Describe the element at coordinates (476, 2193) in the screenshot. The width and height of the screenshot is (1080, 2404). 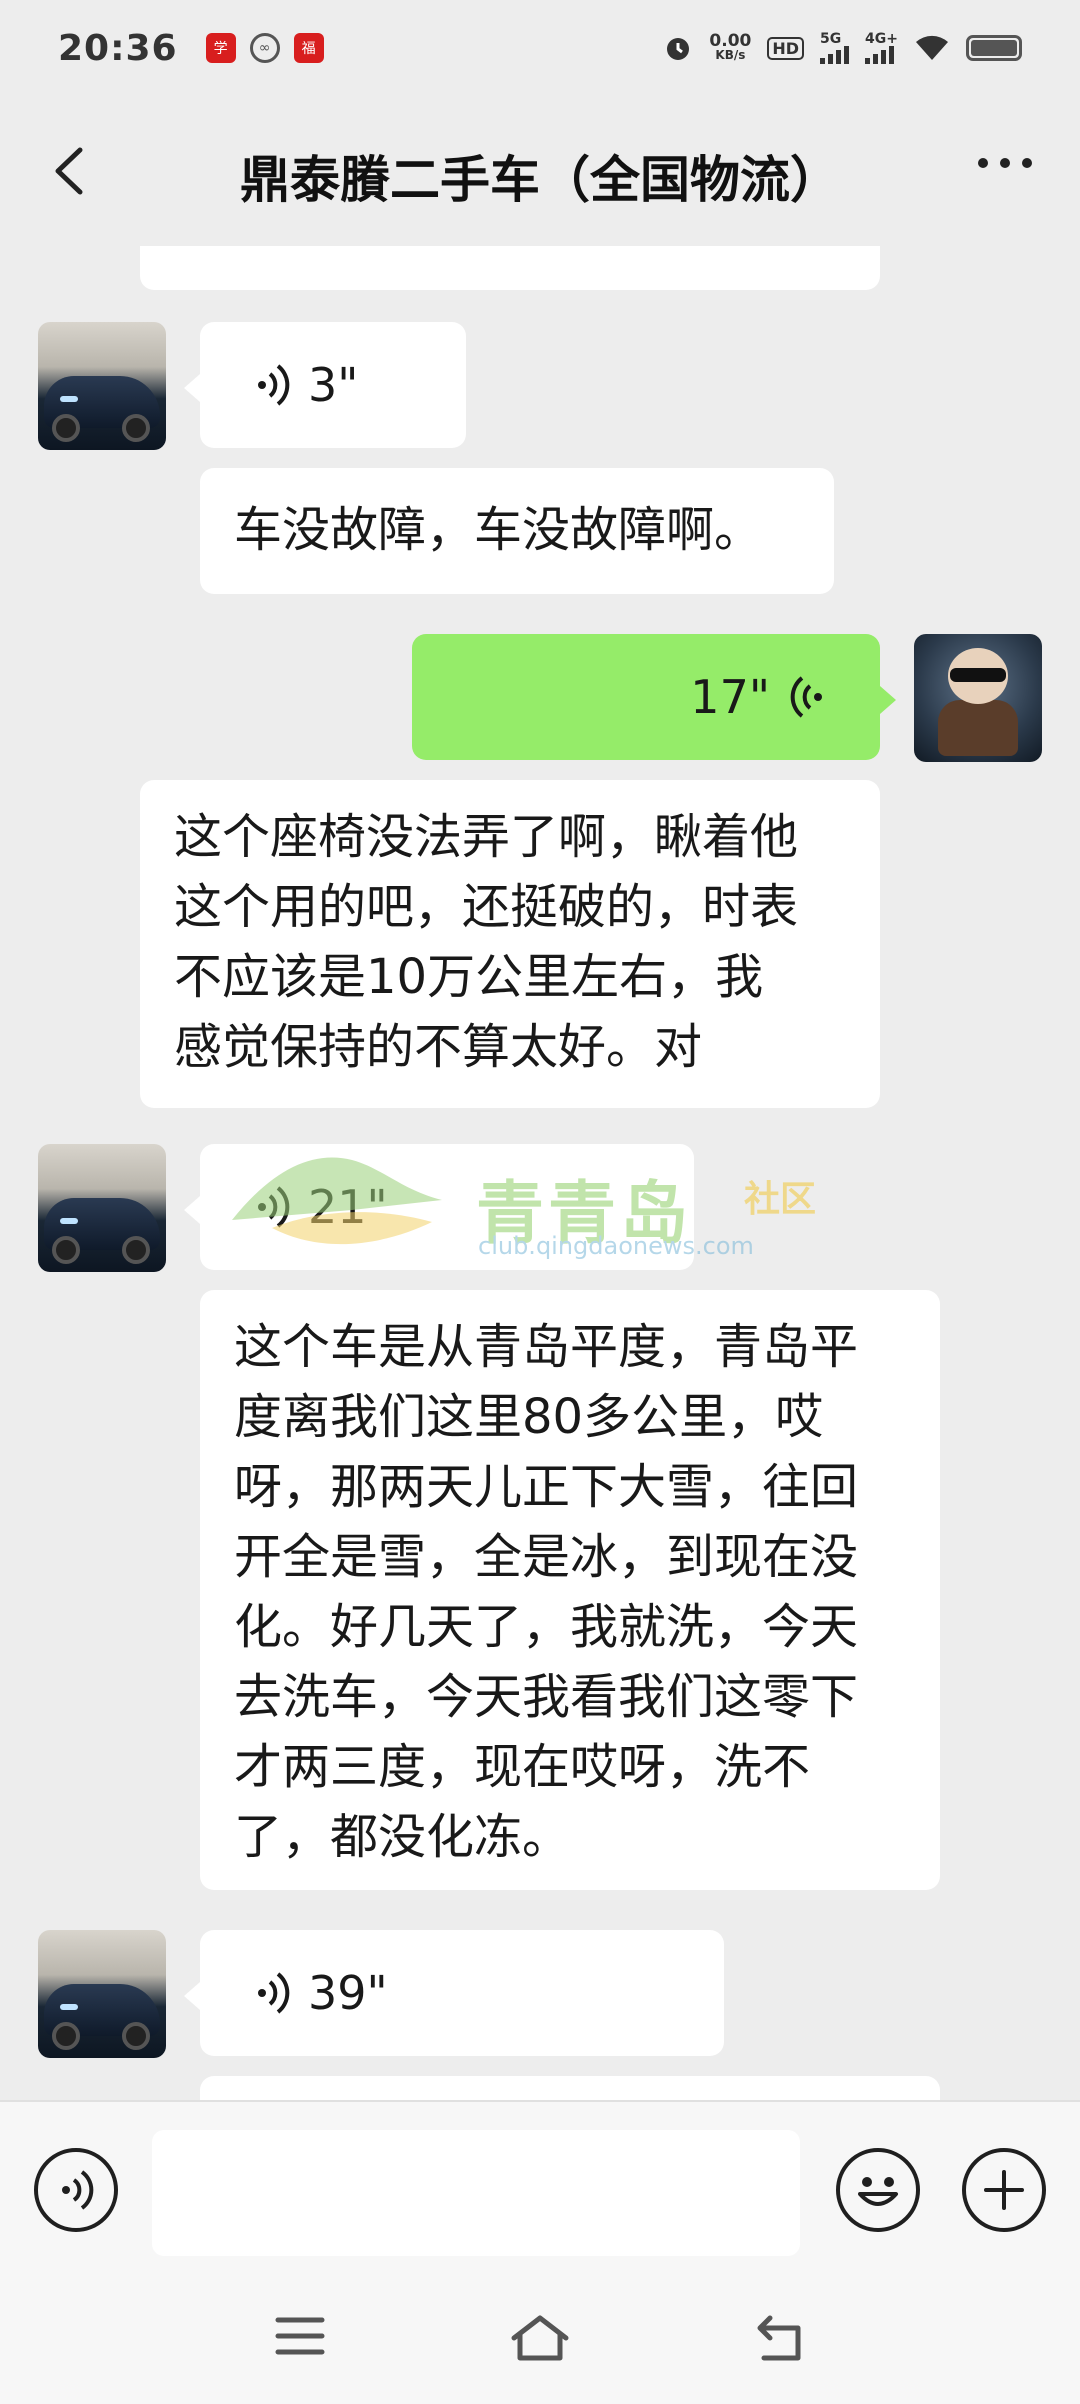
I see `message-input` at that location.